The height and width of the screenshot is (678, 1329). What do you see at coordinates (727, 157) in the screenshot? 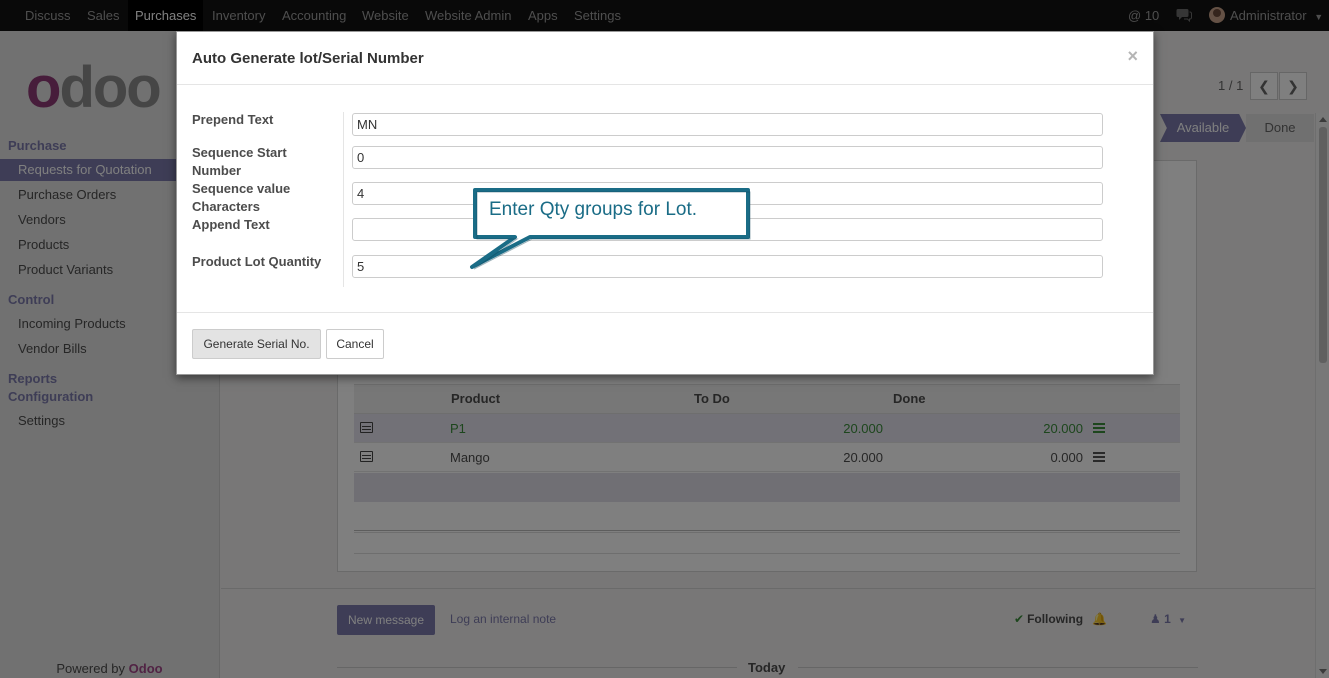
I see `sequence-start-input` at bounding box center [727, 157].